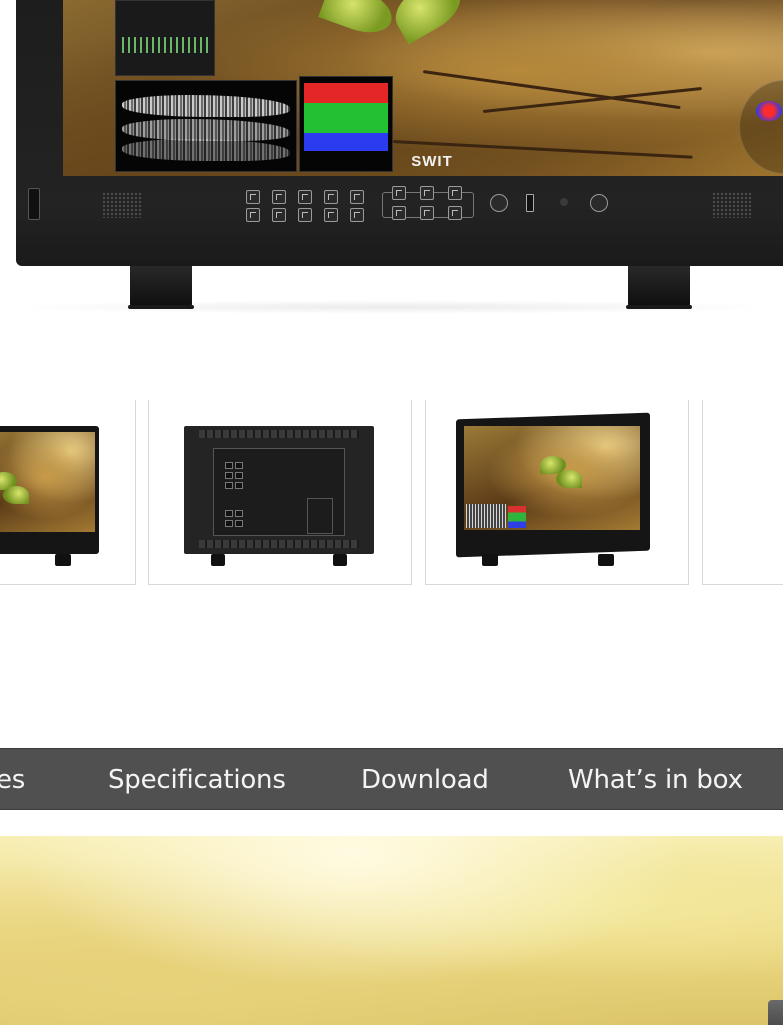 The height and width of the screenshot is (1025, 783). I want to click on monitor-stand-right, so click(659, 285).